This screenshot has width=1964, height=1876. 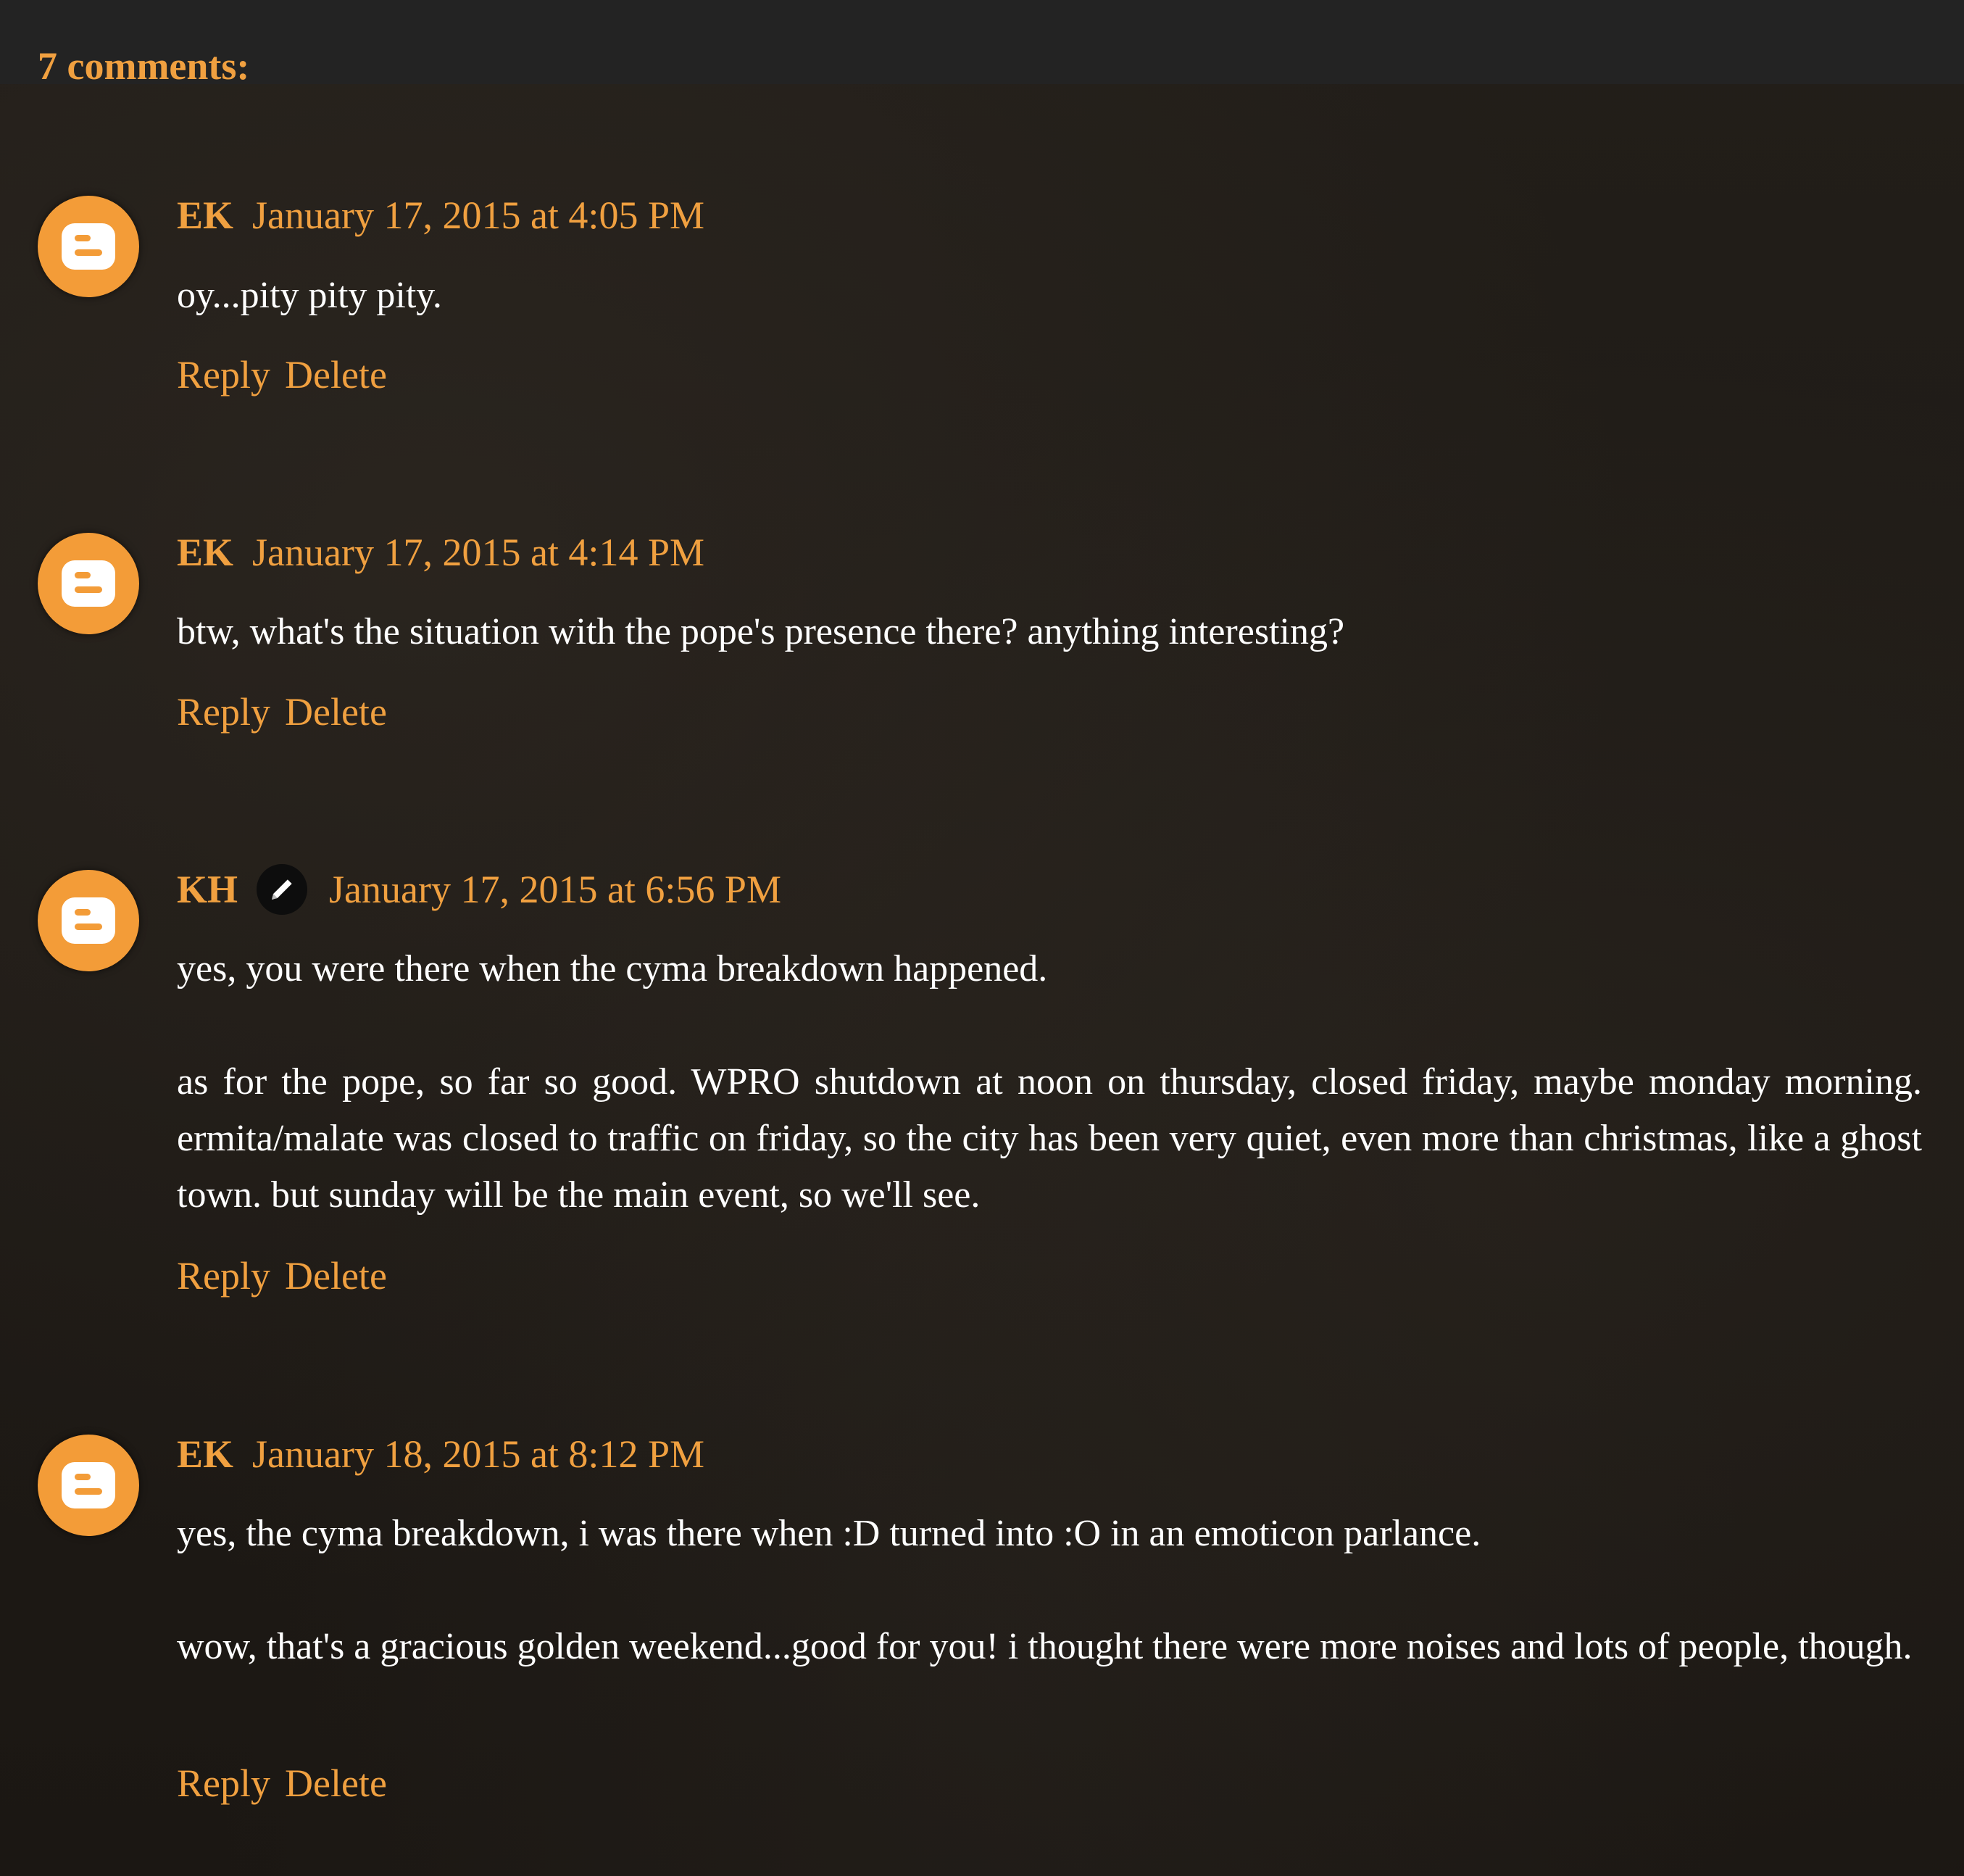 I want to click on comment-meta: KH January 17, 2015 at 6:56 PM, so click(x=479, y=889).